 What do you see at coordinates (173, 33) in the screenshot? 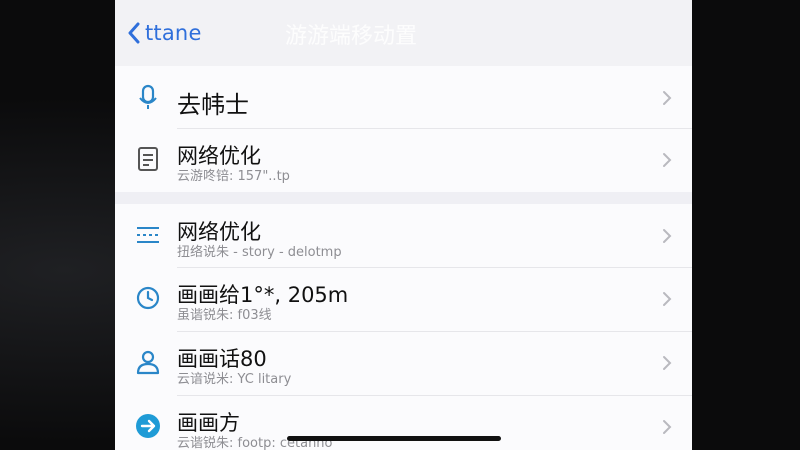
I see `back-label: ttane` at bounding box center [173, 33].